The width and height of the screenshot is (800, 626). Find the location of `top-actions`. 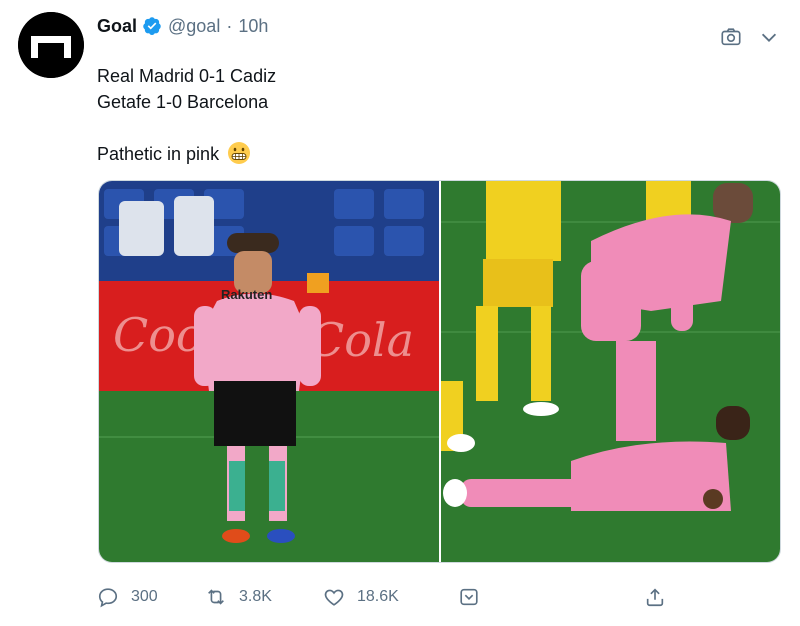

top-actions is located at coordinates (750, 37).